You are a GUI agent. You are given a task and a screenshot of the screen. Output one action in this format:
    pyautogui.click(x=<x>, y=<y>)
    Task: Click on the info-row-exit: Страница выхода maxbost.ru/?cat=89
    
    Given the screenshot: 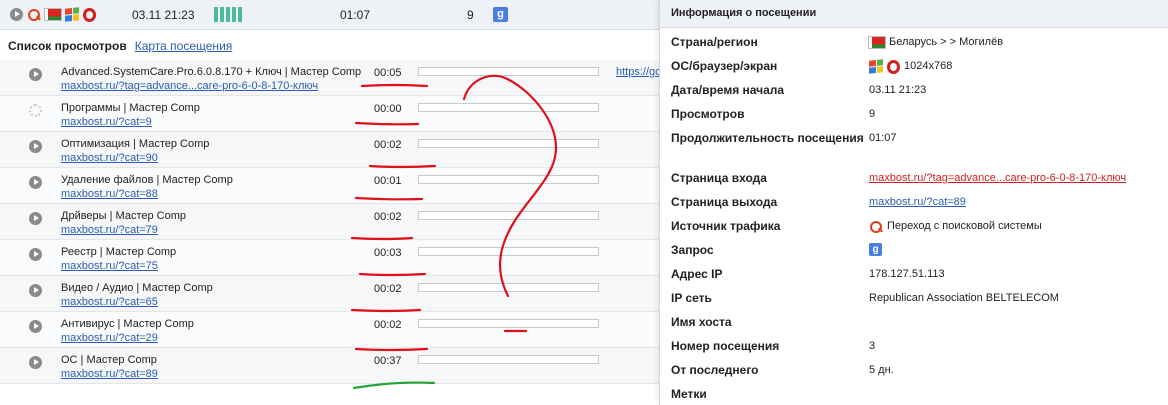 What is the action you would take?
    pyautogui.click(x=916, y=206)
    